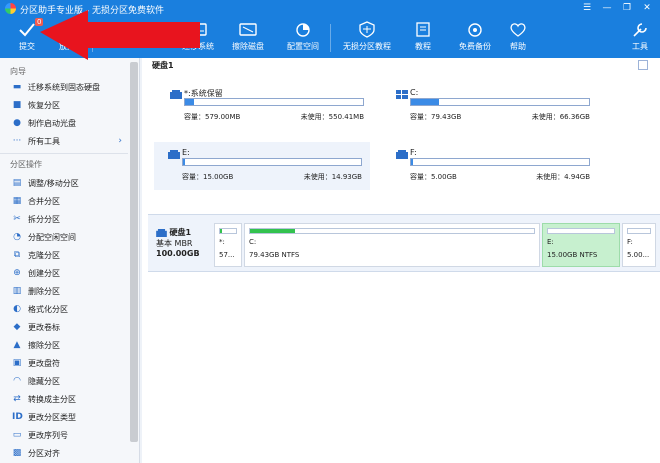 Image resolution: width=660 pixels, height=463 pixels. What do you see at coordinates (64, 309) in the screenshot?
I see `sidebar-item-format: ◐ 格式化分区` at bounding box center [64, 309].